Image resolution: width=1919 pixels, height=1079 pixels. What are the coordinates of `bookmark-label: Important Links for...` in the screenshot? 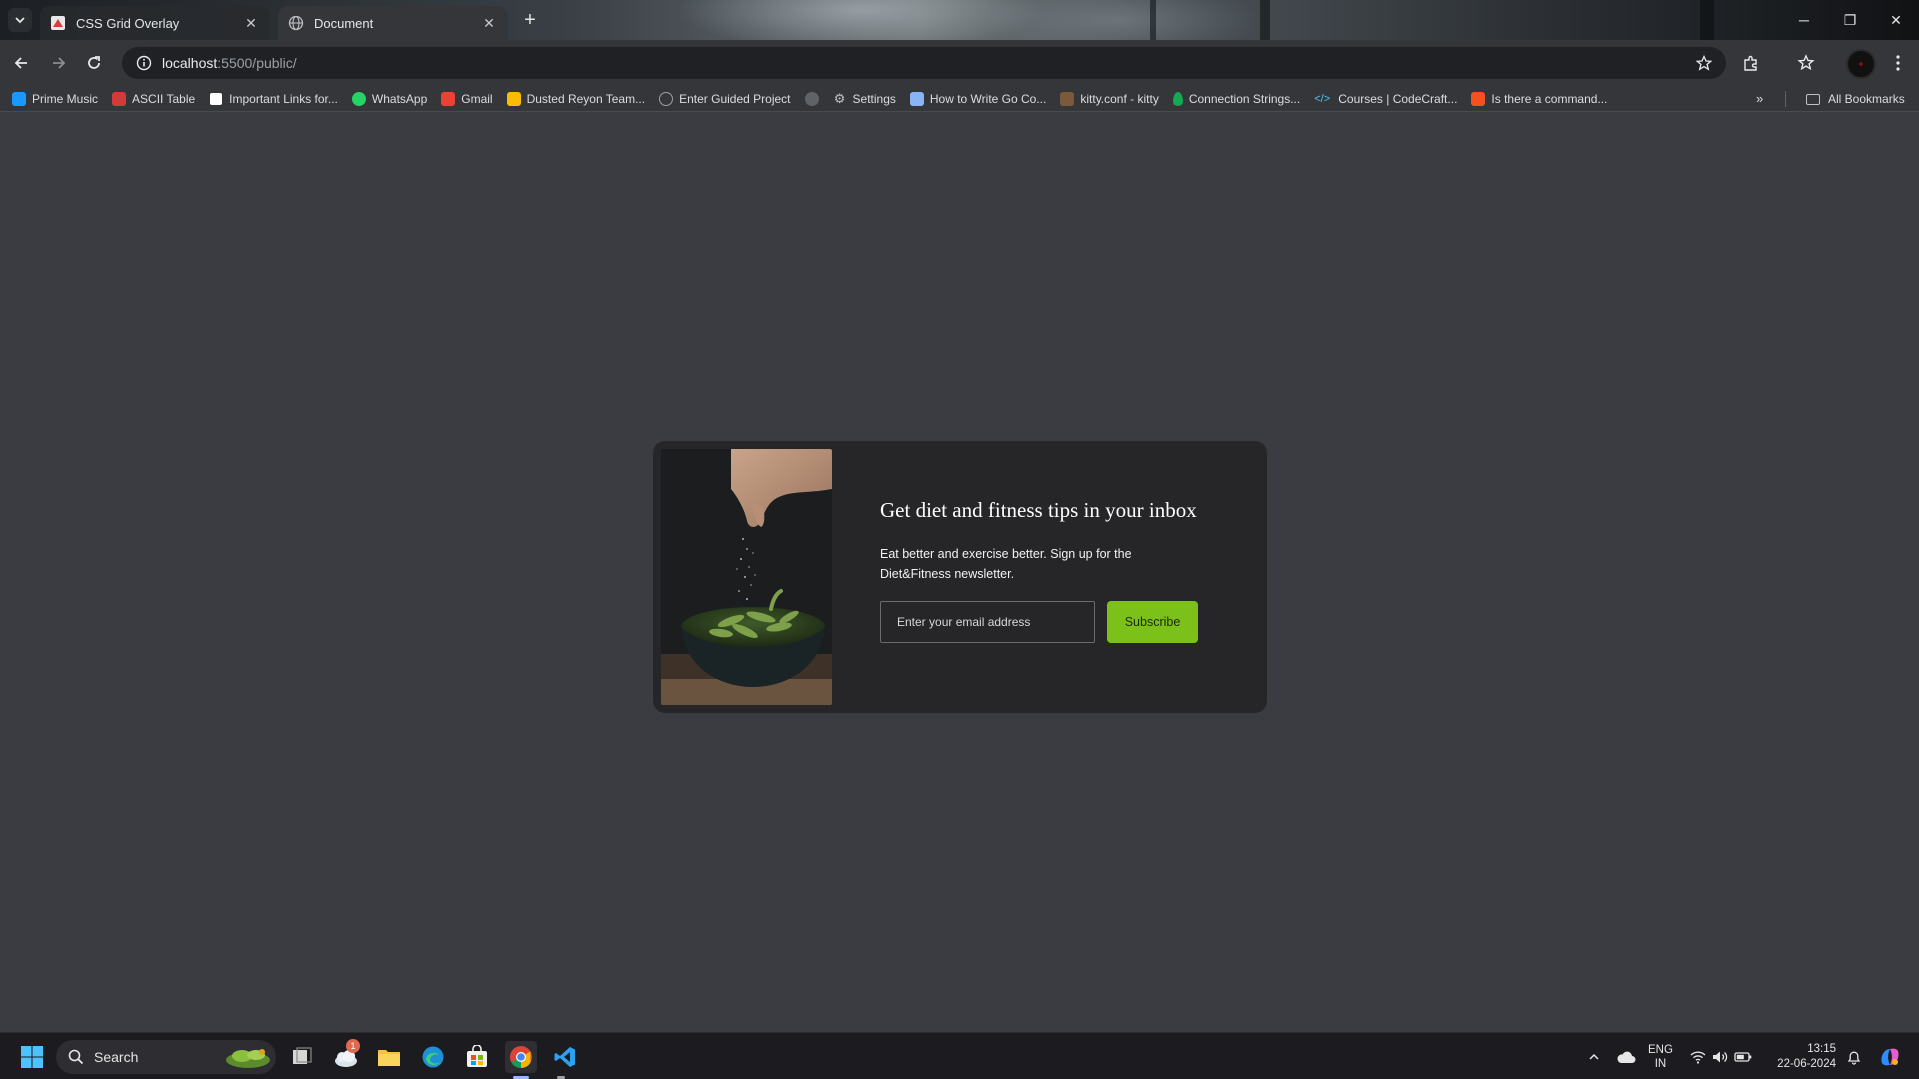 It's located at (283, 98).